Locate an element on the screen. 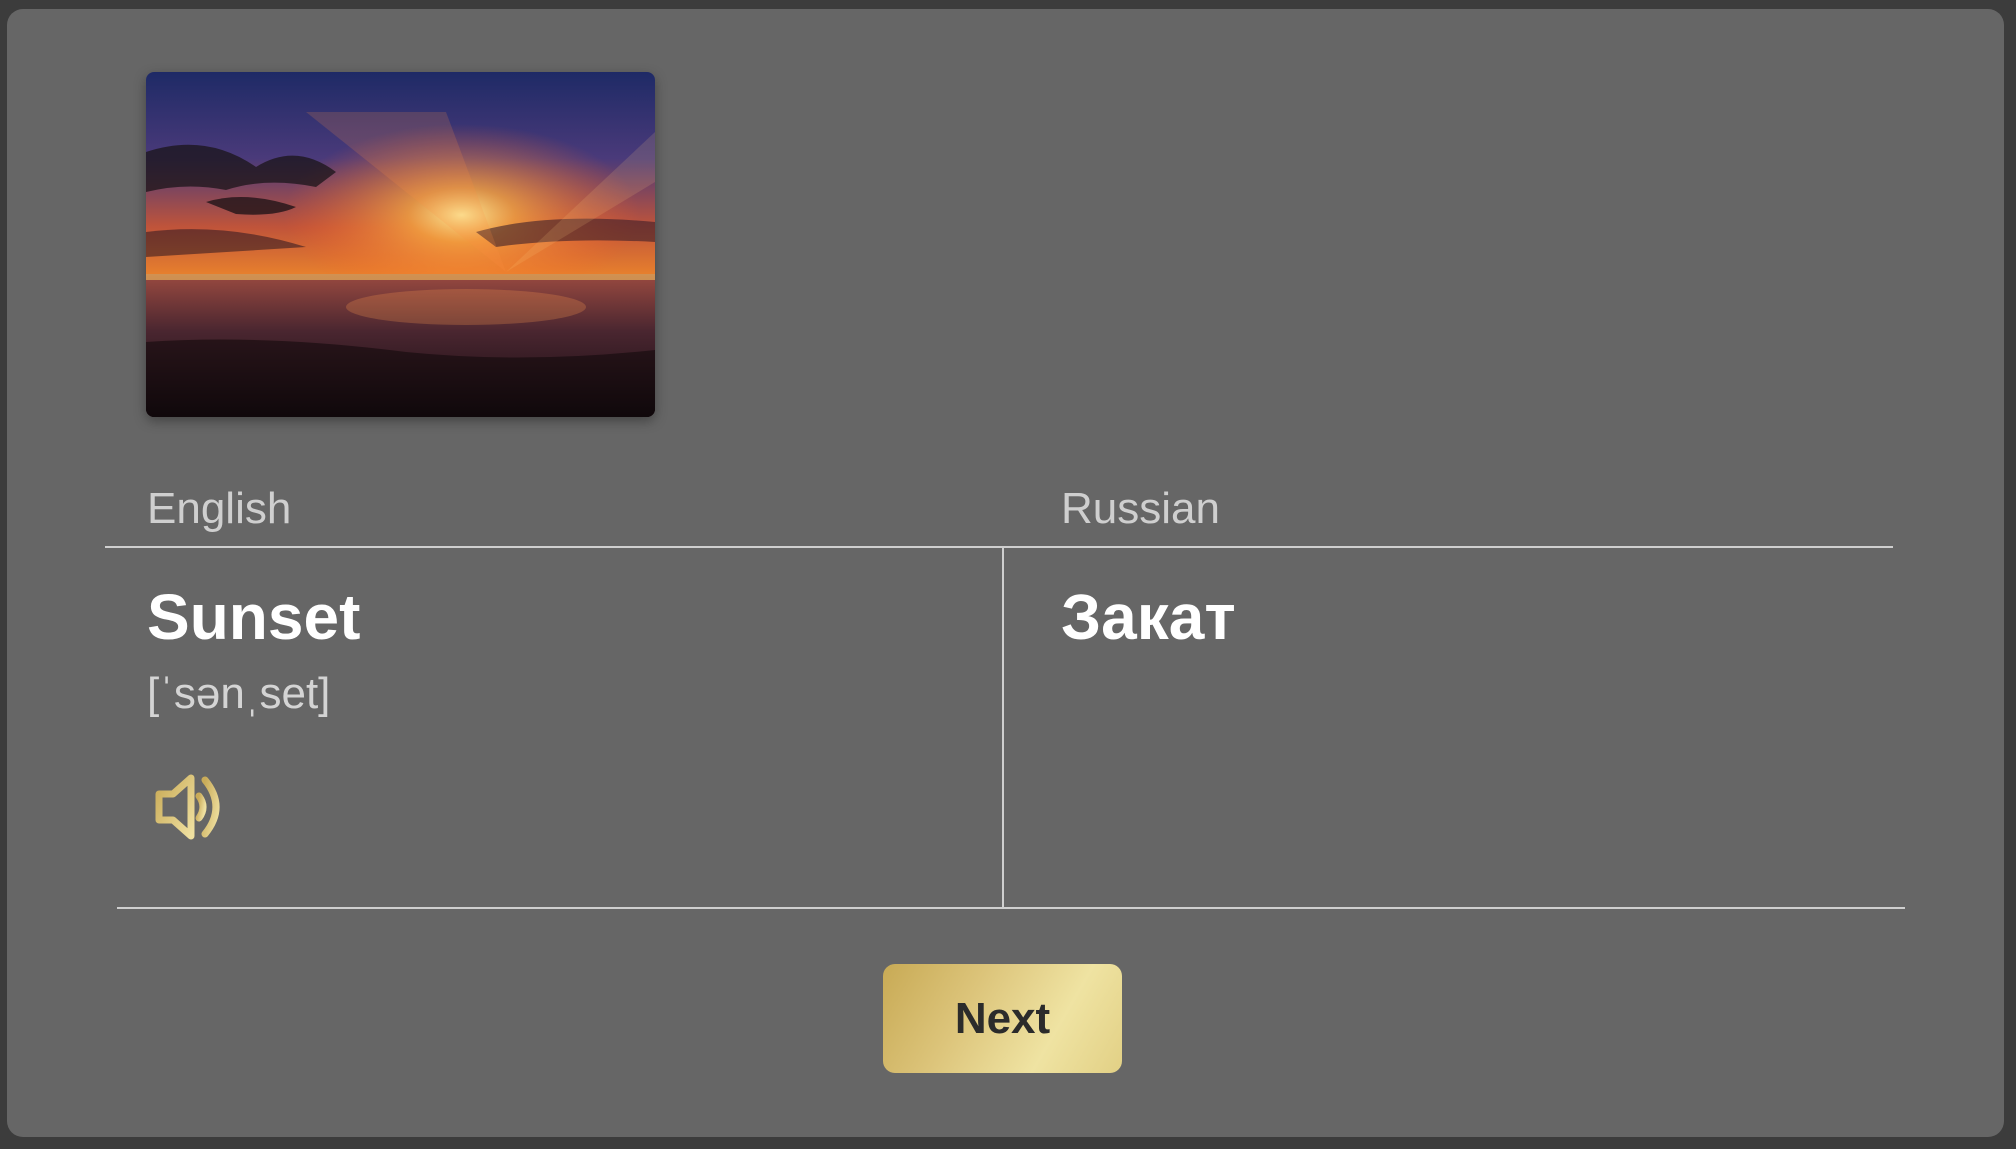 The image size is (2016, 1149). speaker-icon is located at coordinates (191, 807).